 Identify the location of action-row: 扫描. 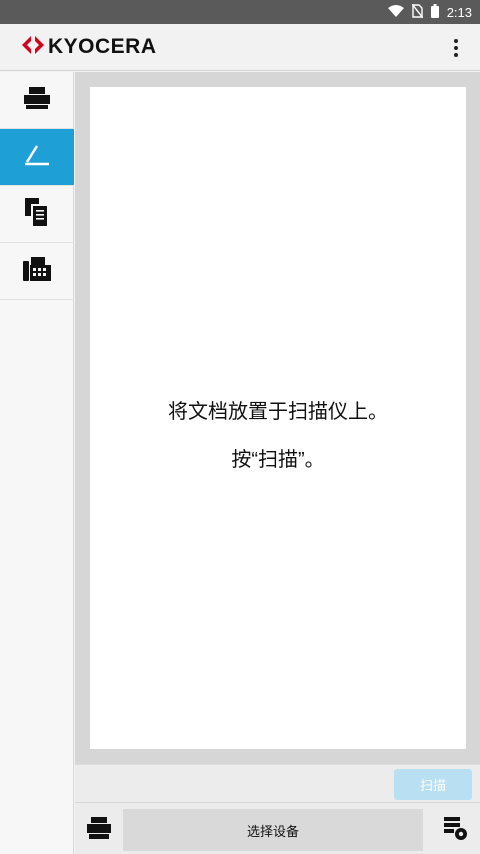
(277, 783).